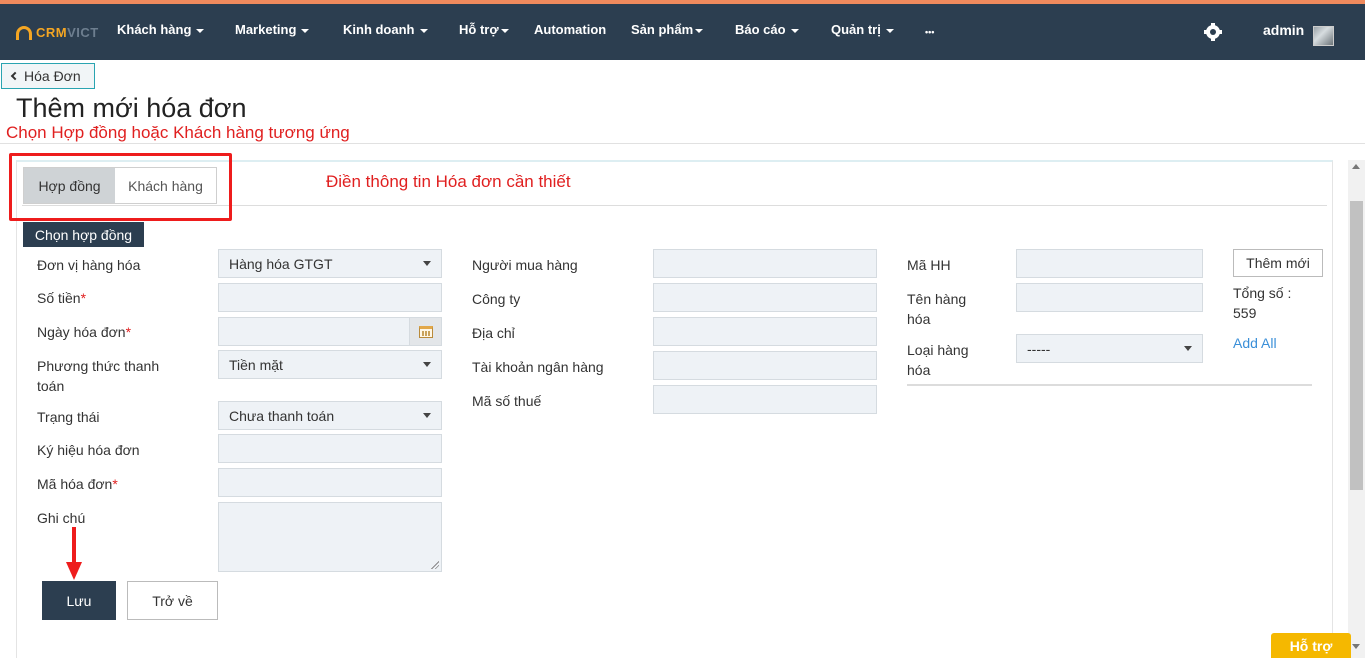 This screenshot has height=658, width=1365. I want to click on nav-marketing: Marketing, so click(272, 29).